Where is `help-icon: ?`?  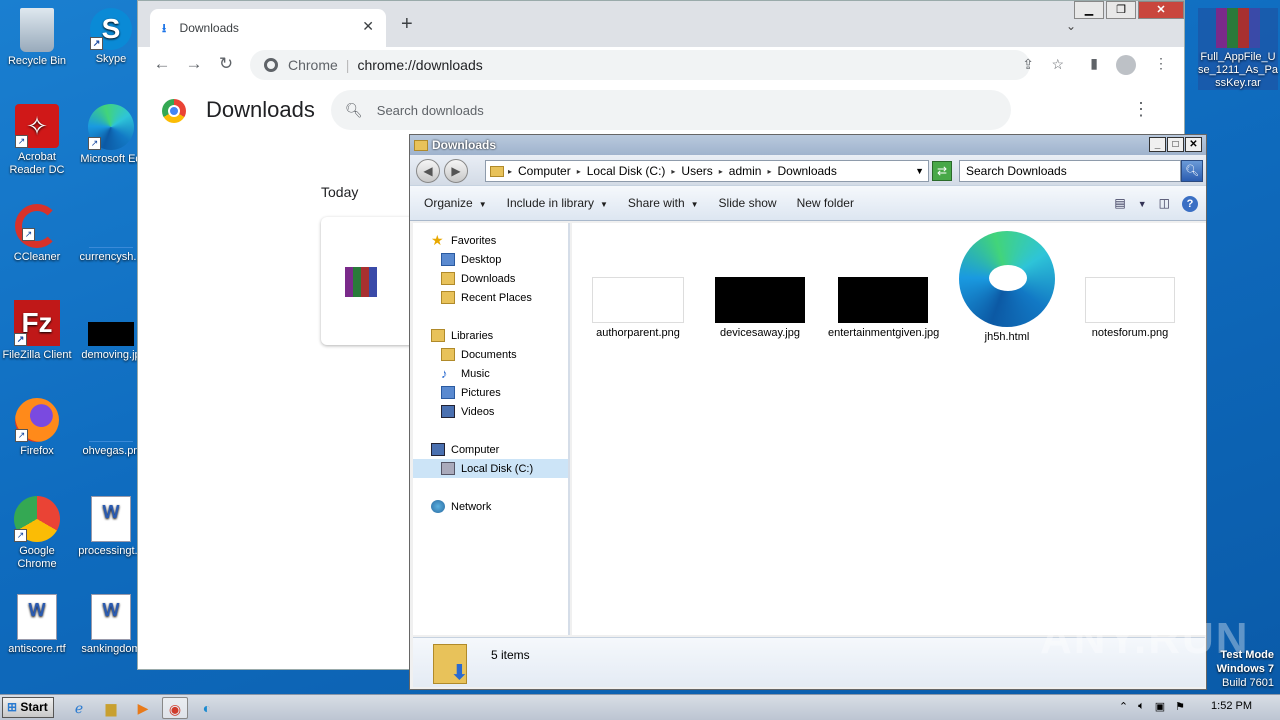 help-icon: ? is located at coordinates (1190, 204).